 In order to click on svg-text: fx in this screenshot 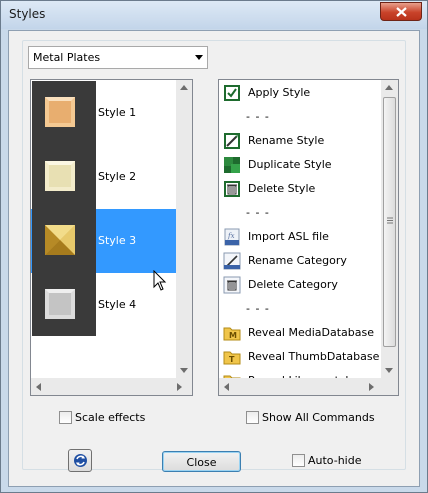, I will do `click(231, 236)`.